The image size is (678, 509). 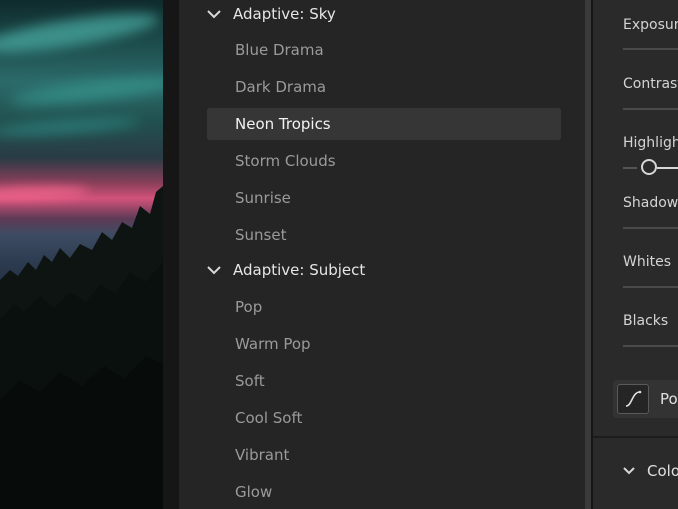 I want to click on group-header-adaptive-subject: Adaptive: Subject, so click(x=285, y=270).